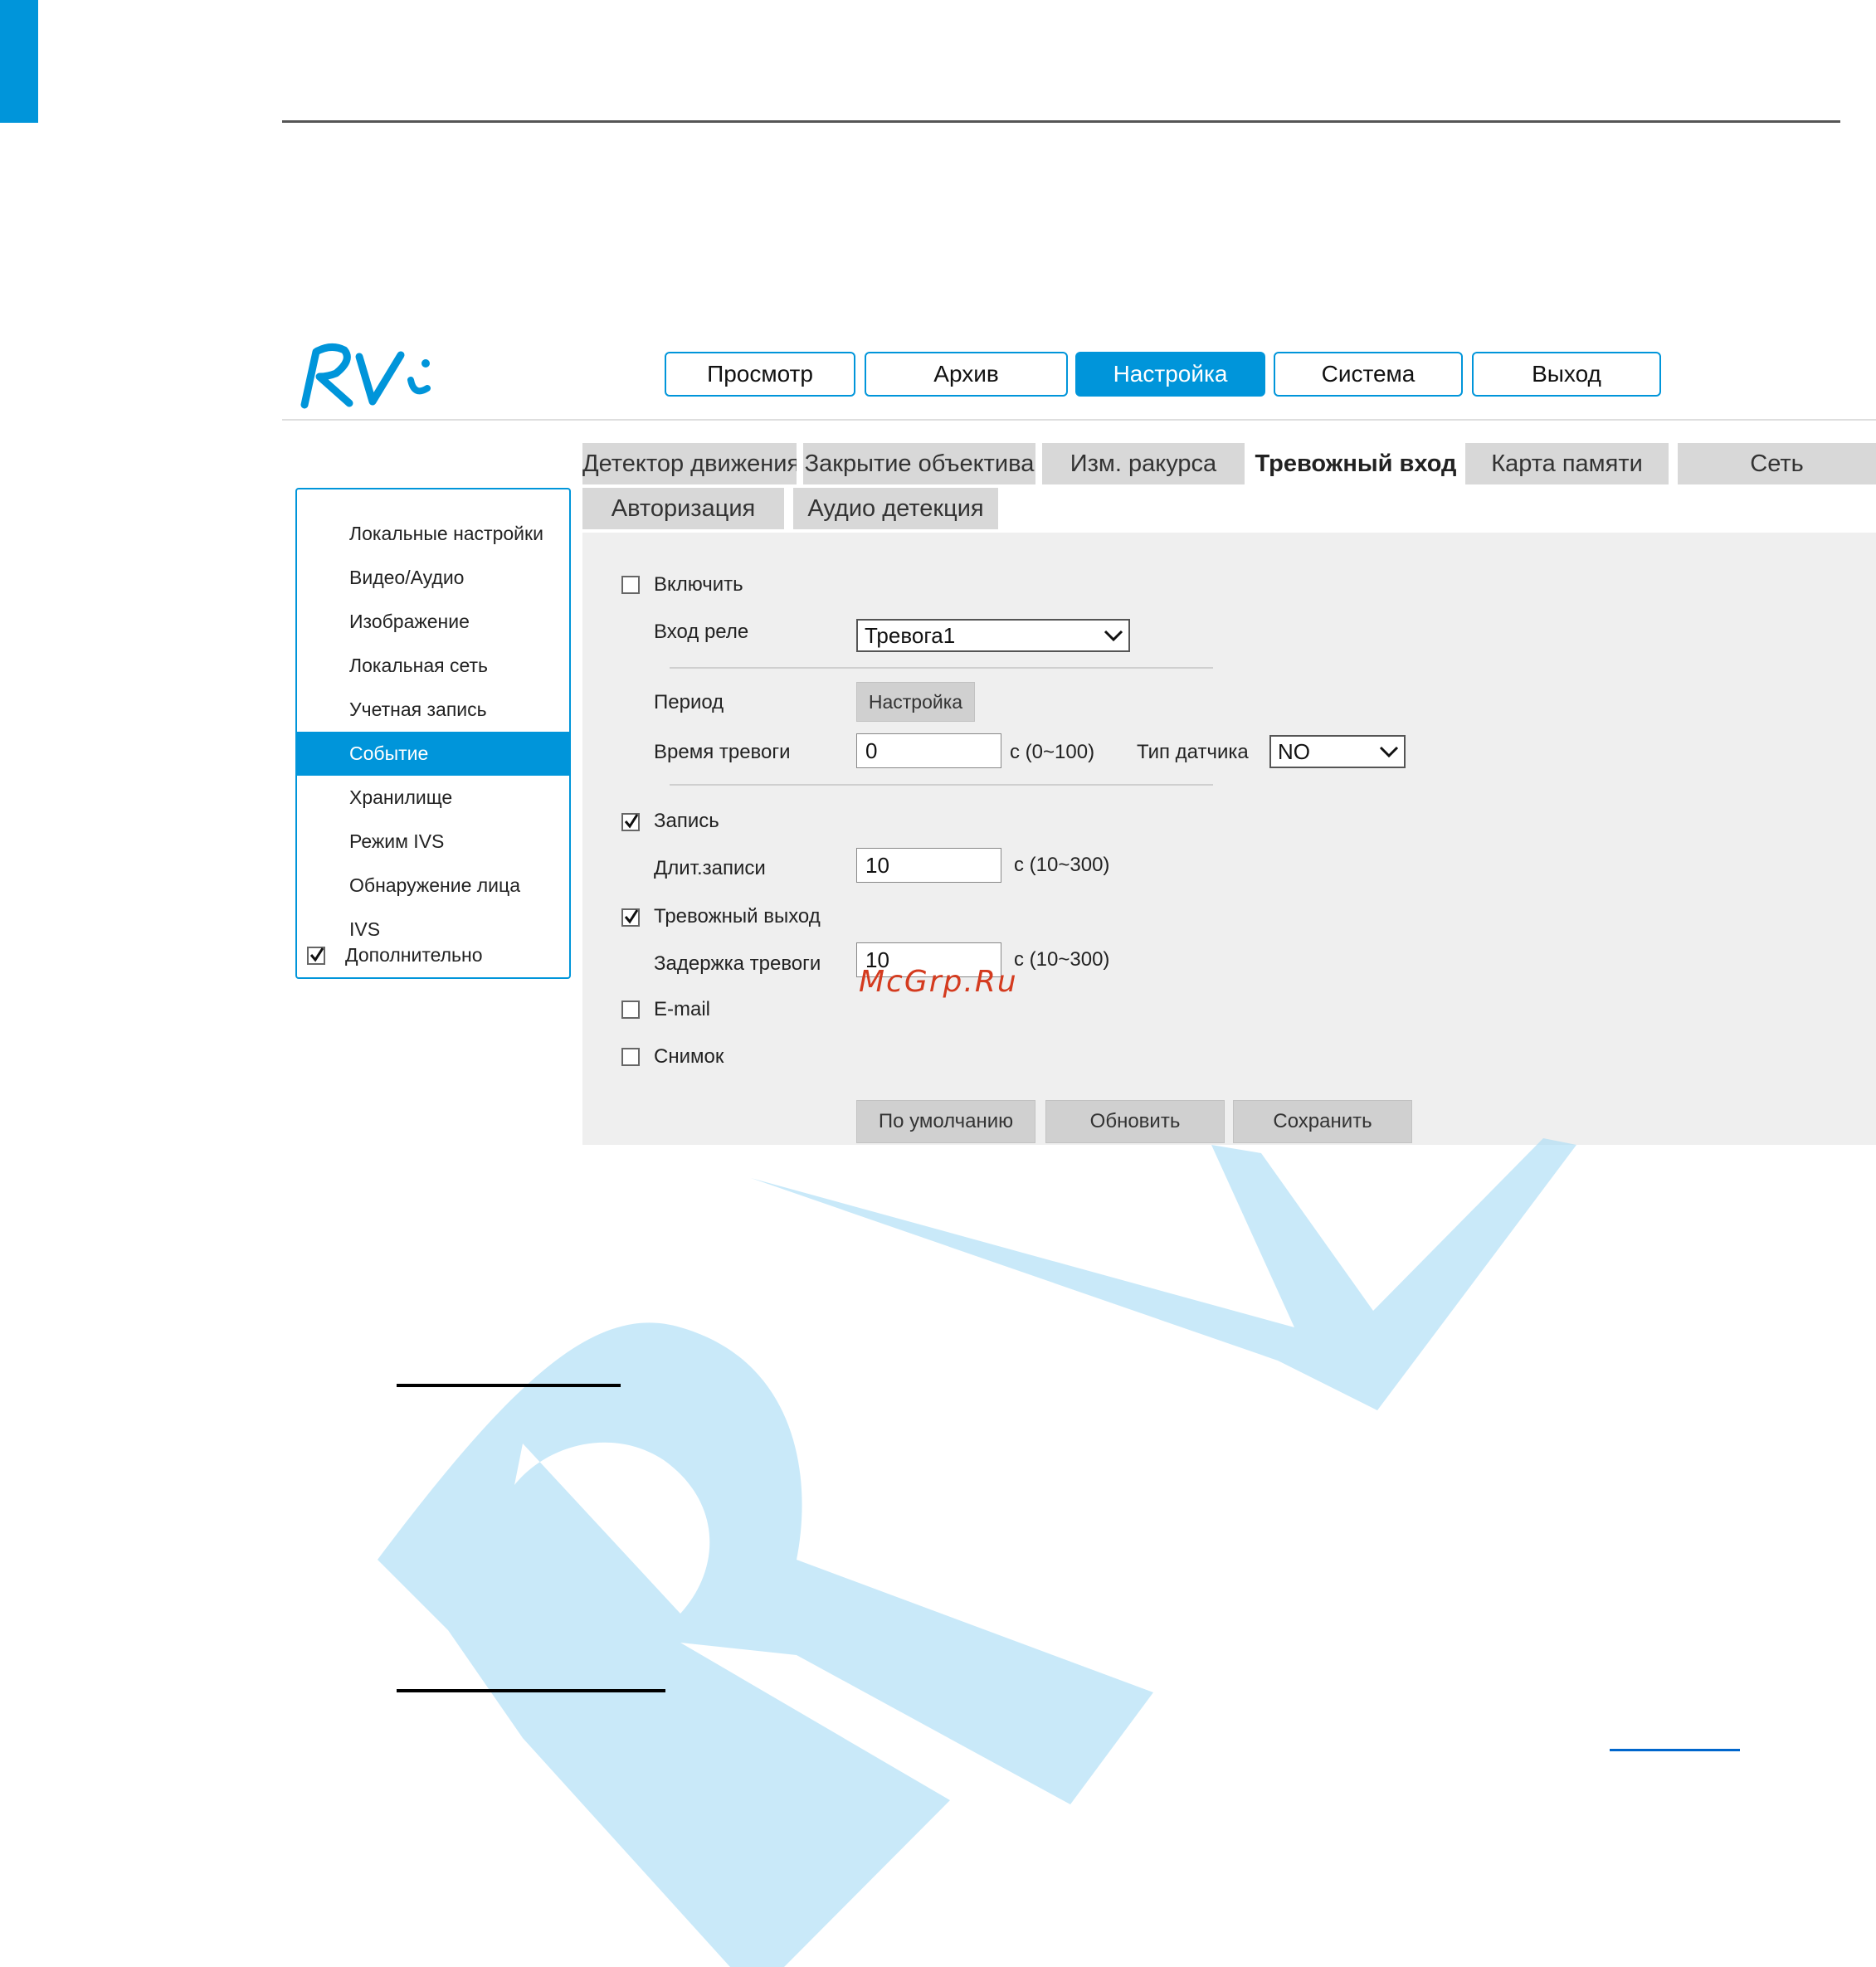 This screenshot has width=1876, height=1967. What do you see at coordinates (1062, 960) in the screenshot?
I see `alarm-delay-range: с (10~300)` at bounding box center [1062, 960].